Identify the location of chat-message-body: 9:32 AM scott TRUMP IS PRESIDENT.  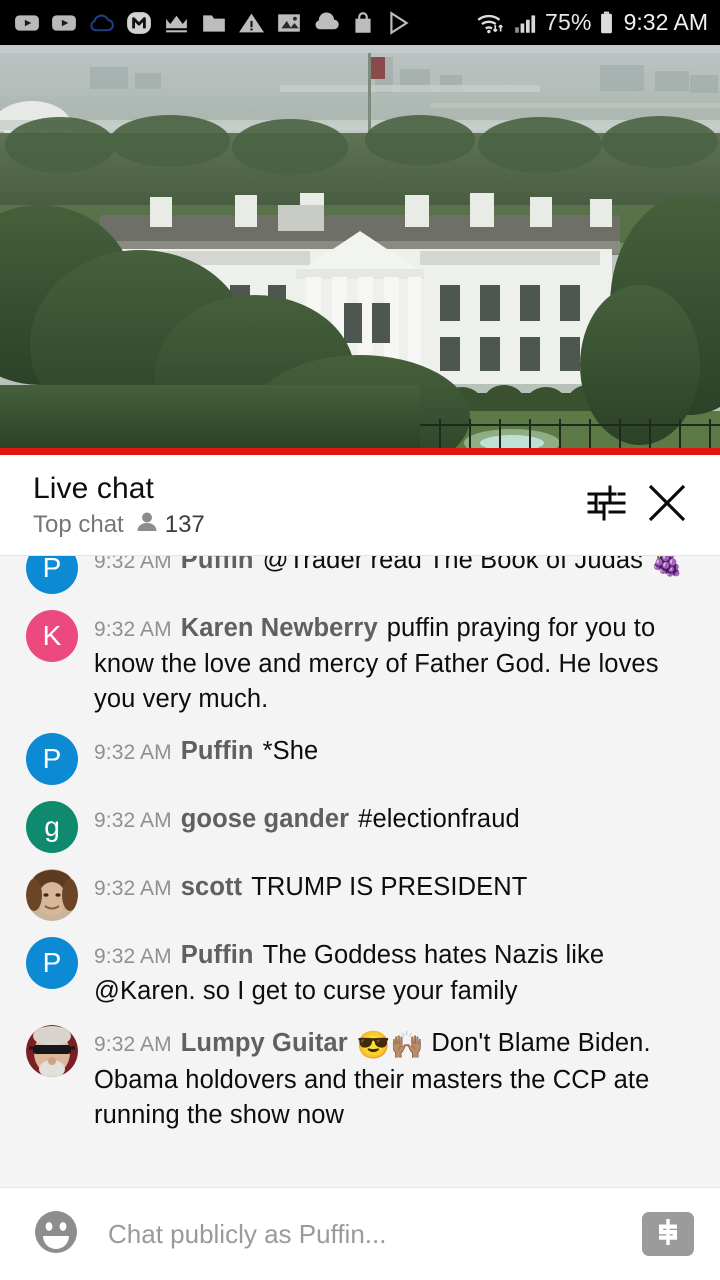
(398, 887).